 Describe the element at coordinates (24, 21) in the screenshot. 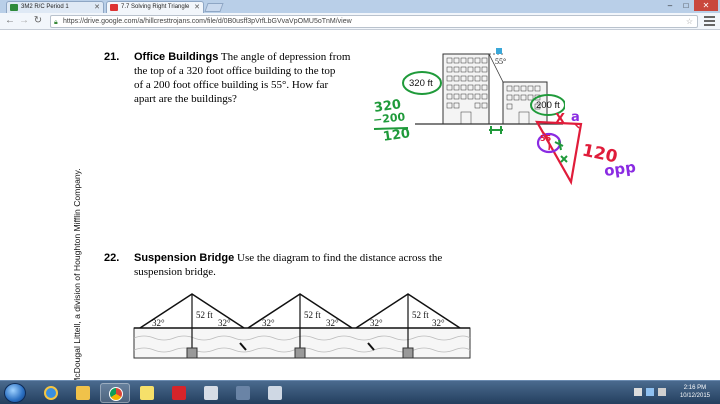

I see `forward-arrow-icon: →` at that location.